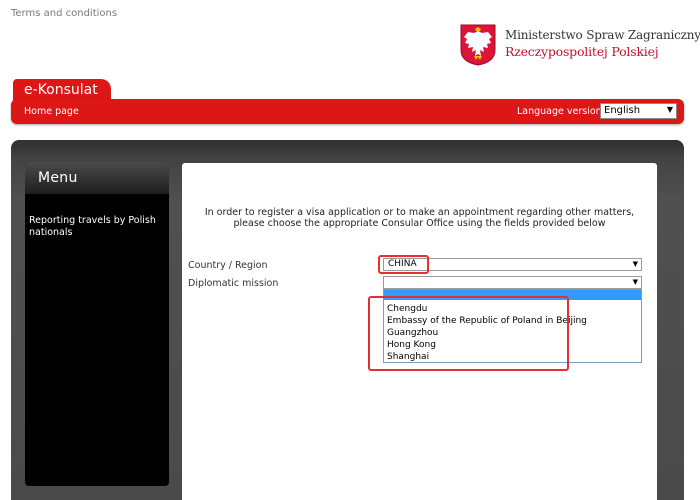  What do you see at coordinates (403, 264) in the screenshot?
I see `annotation-highlight-country` at bounding box center [403, 264].